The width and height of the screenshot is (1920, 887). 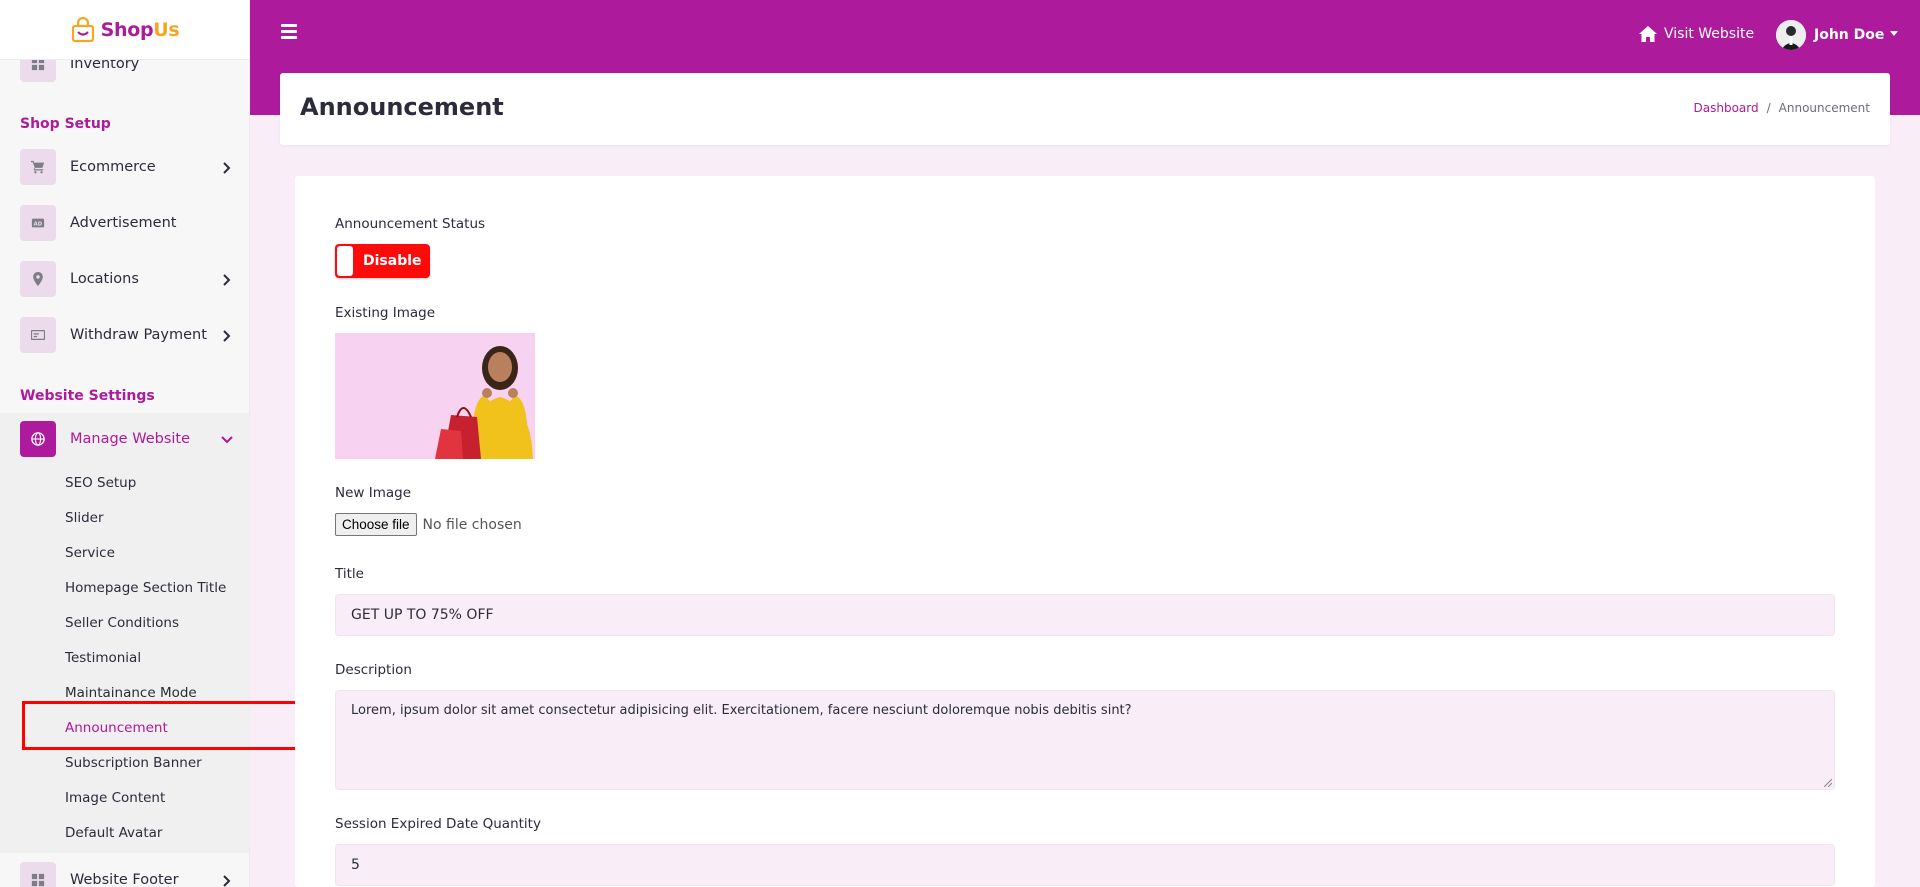 I want to click on sidebar-item-label: Manage Website, so click(x=130, y=439).